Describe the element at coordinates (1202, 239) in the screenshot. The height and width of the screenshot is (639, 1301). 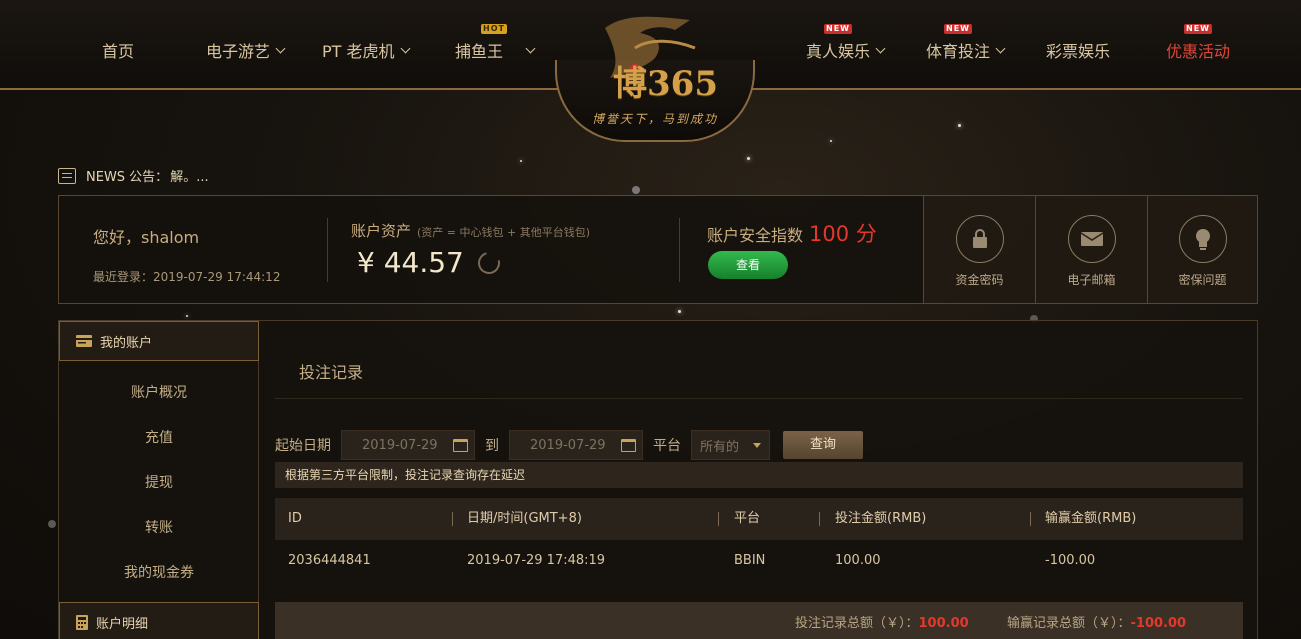
I see `bulb-icon` at that location.